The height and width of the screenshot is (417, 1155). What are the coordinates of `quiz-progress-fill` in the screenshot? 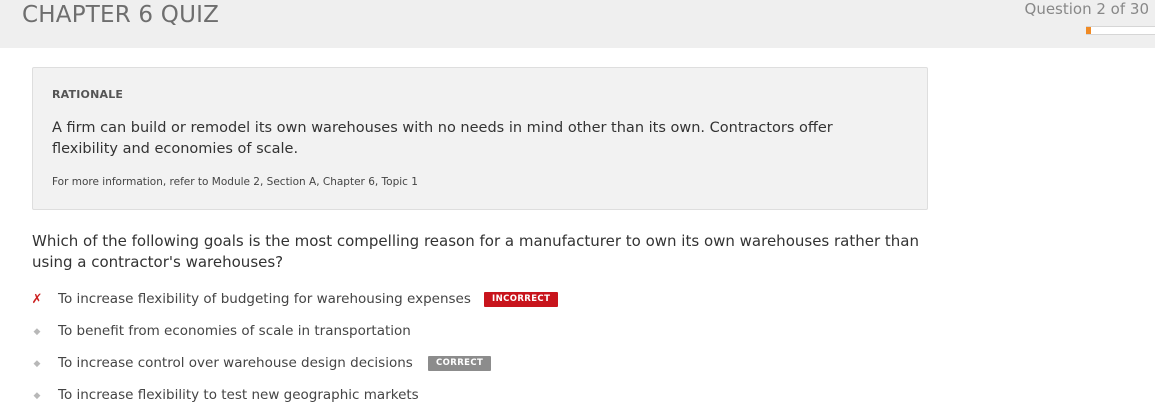 It's located at (1088, 30).